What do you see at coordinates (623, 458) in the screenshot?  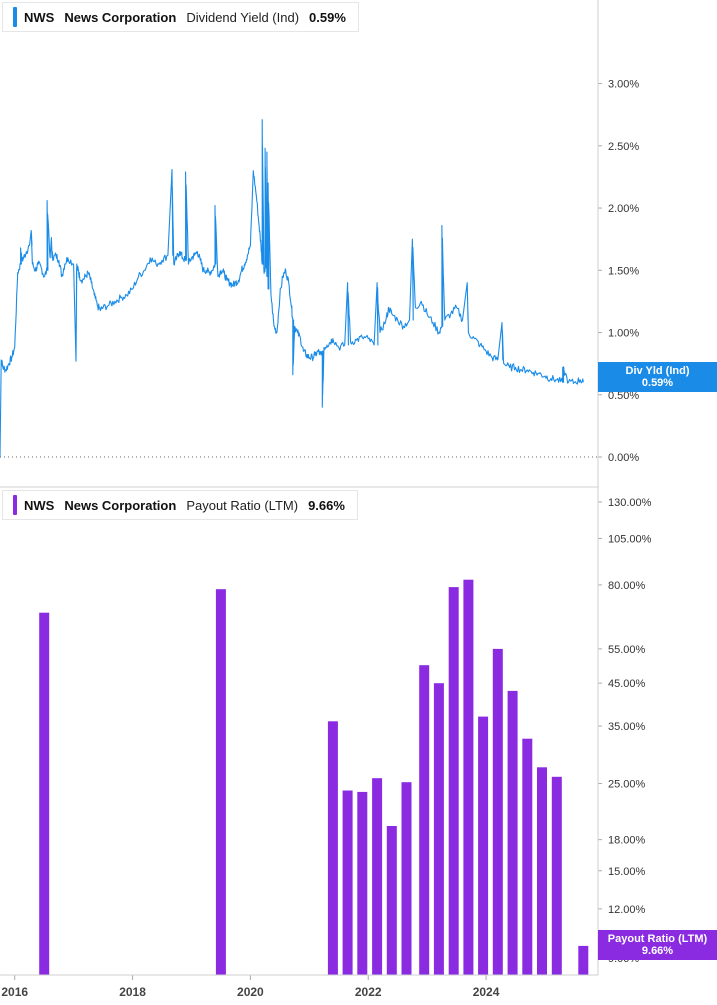 I see `y-tick-label: 0.00%` at bounding box center [623, 458].